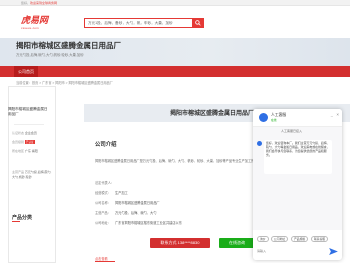 This screenshot has width=350, height=263. What do you see at coordinates (333, 251) in the screenshot?
I see `send-icon` at bounding box center [333, 251].